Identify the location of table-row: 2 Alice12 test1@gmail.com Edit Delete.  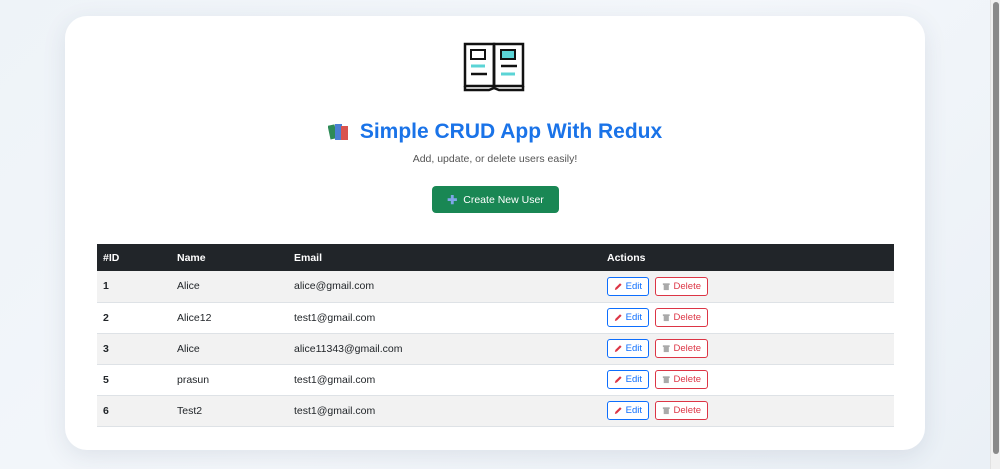
(495, 317).